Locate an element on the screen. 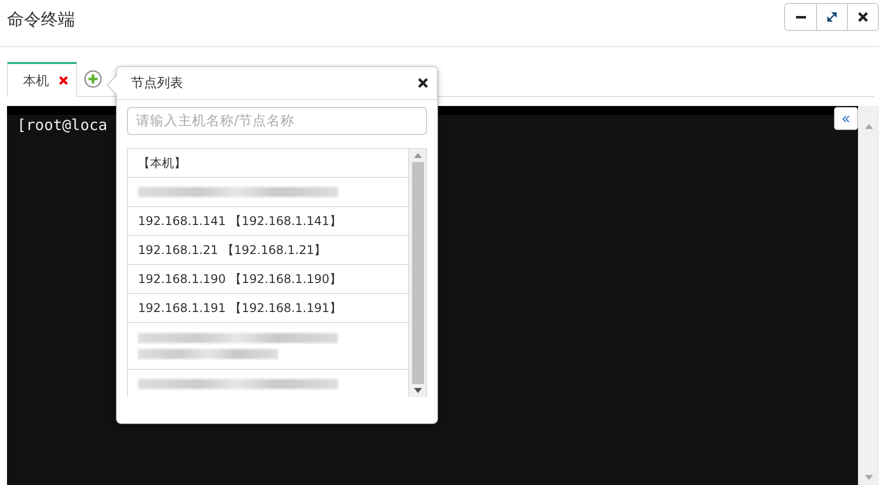  popover-title: 节点列表 is located at coordinates (157, 83).